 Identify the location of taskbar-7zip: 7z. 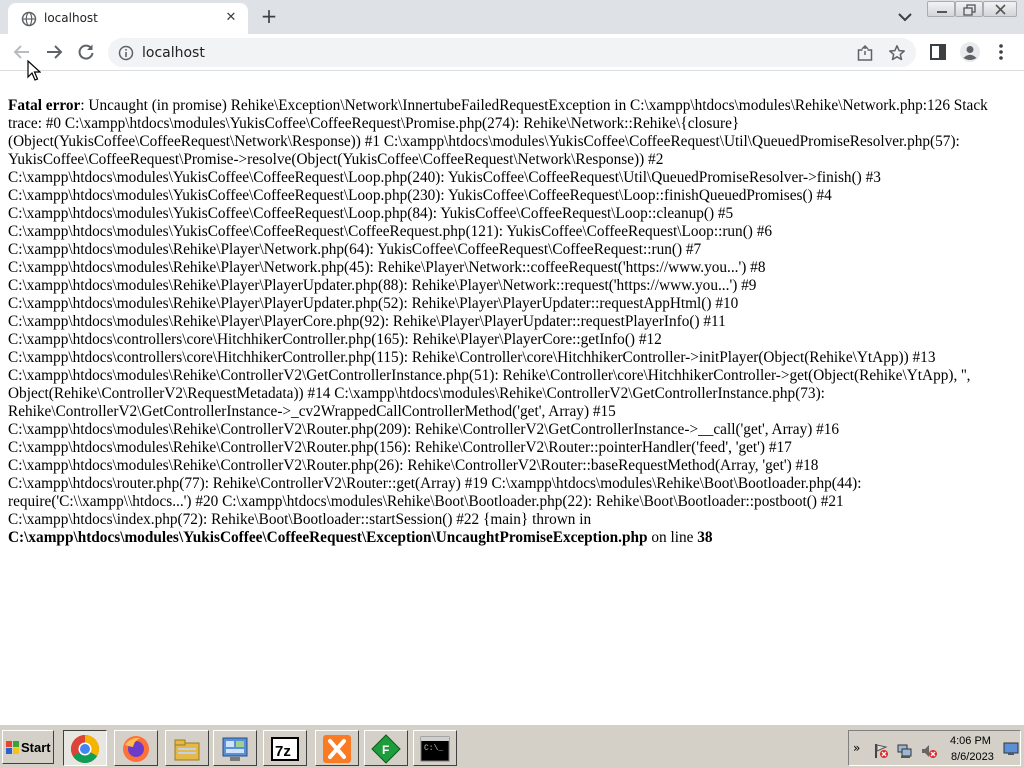
(285, 748).